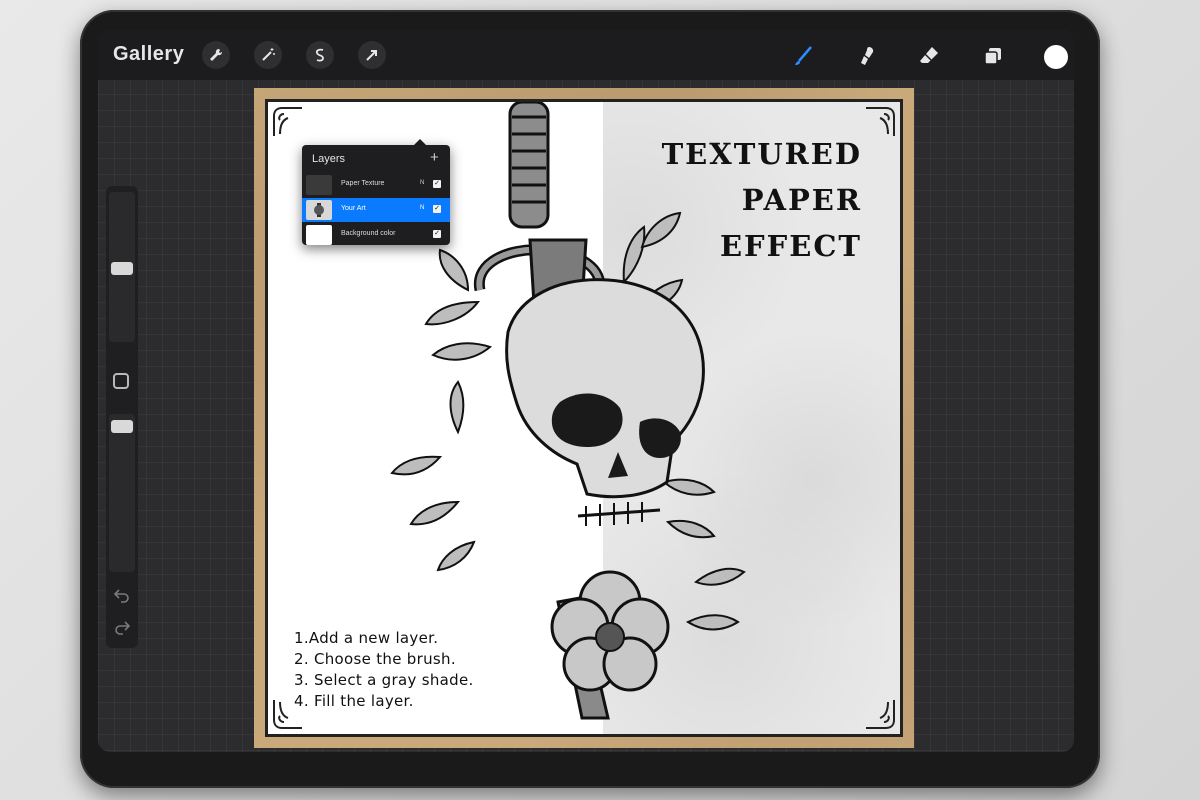  Describe the element at coordinates (803, 56) in the screenshot. I see `brush-icon` at that location.